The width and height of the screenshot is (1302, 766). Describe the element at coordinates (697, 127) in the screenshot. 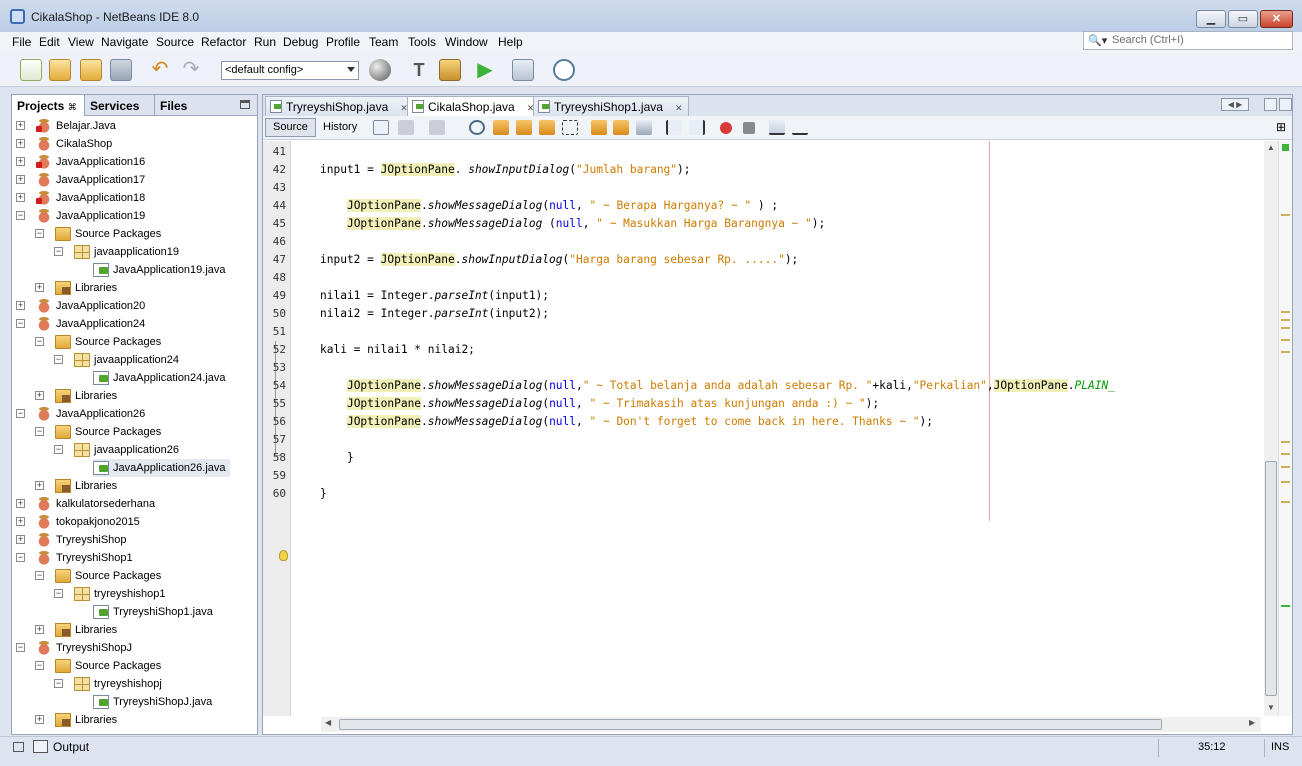

I see `shift-right-icon` at that location.